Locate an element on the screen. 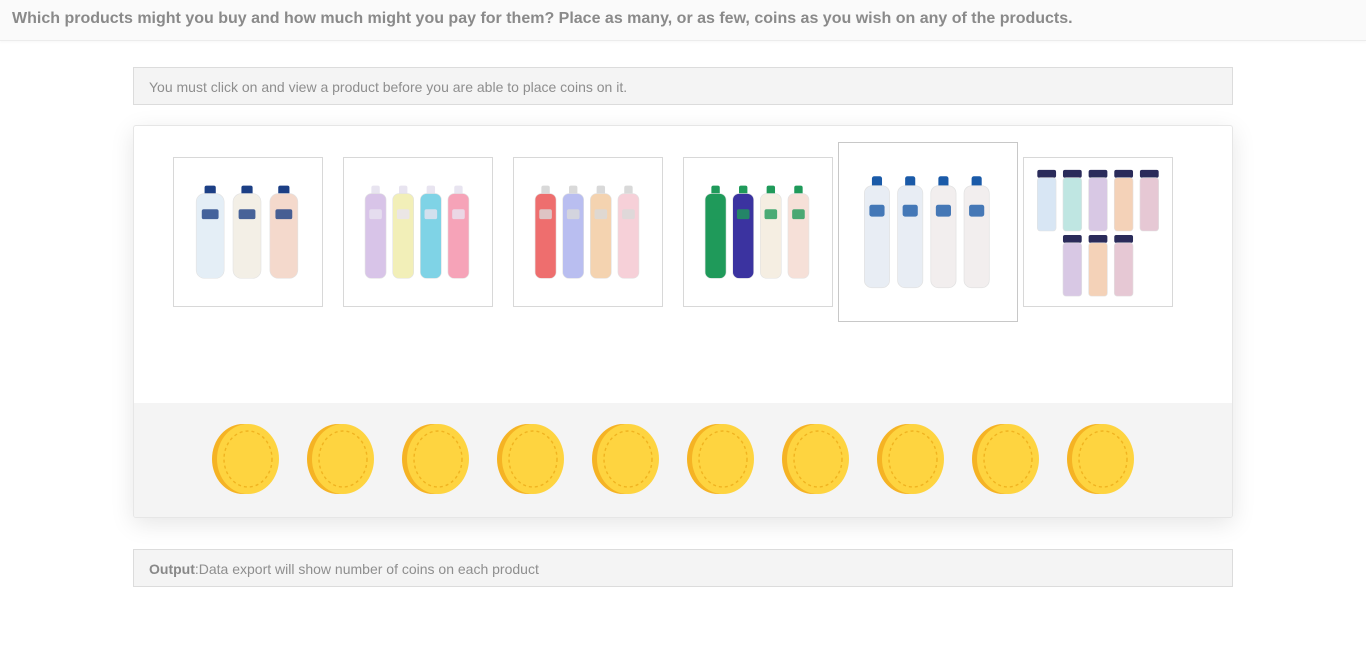  coin-tray is located at coordinates (683, 460).